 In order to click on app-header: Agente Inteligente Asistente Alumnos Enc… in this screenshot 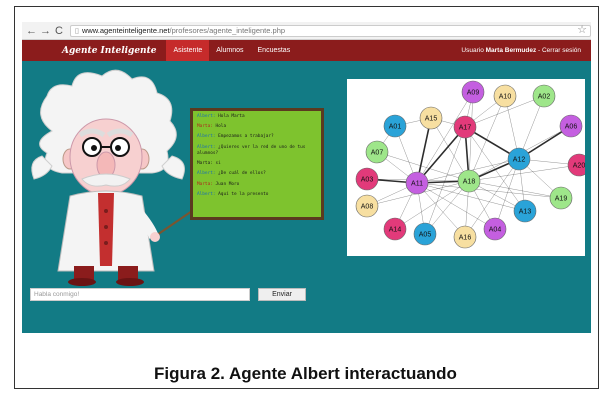, I will do `click(306, 50)`.